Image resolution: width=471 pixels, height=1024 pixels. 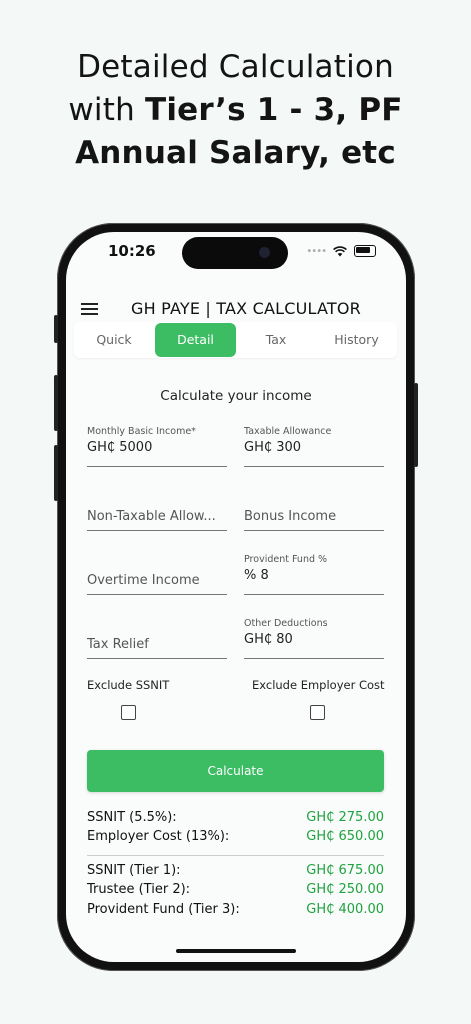 I want to click on tab-quick: Quick, so click(x=114, y=340).